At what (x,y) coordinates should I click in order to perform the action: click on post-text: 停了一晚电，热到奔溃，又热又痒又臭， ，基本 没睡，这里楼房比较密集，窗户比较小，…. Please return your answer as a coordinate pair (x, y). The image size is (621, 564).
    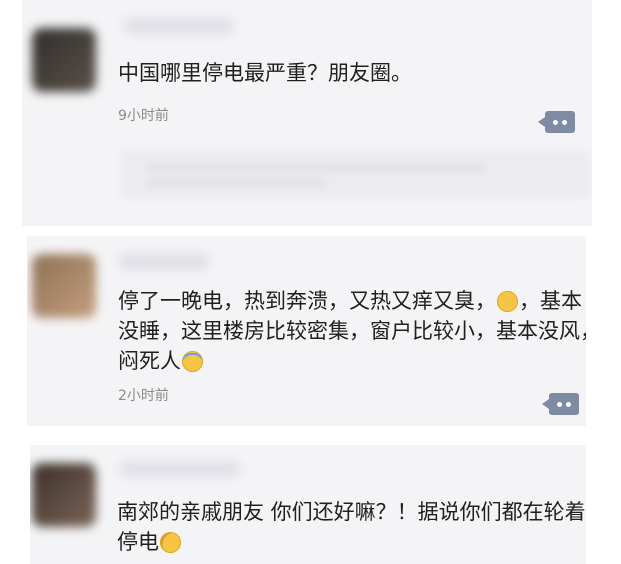
    Looking at the image, I should click on (352, 331).